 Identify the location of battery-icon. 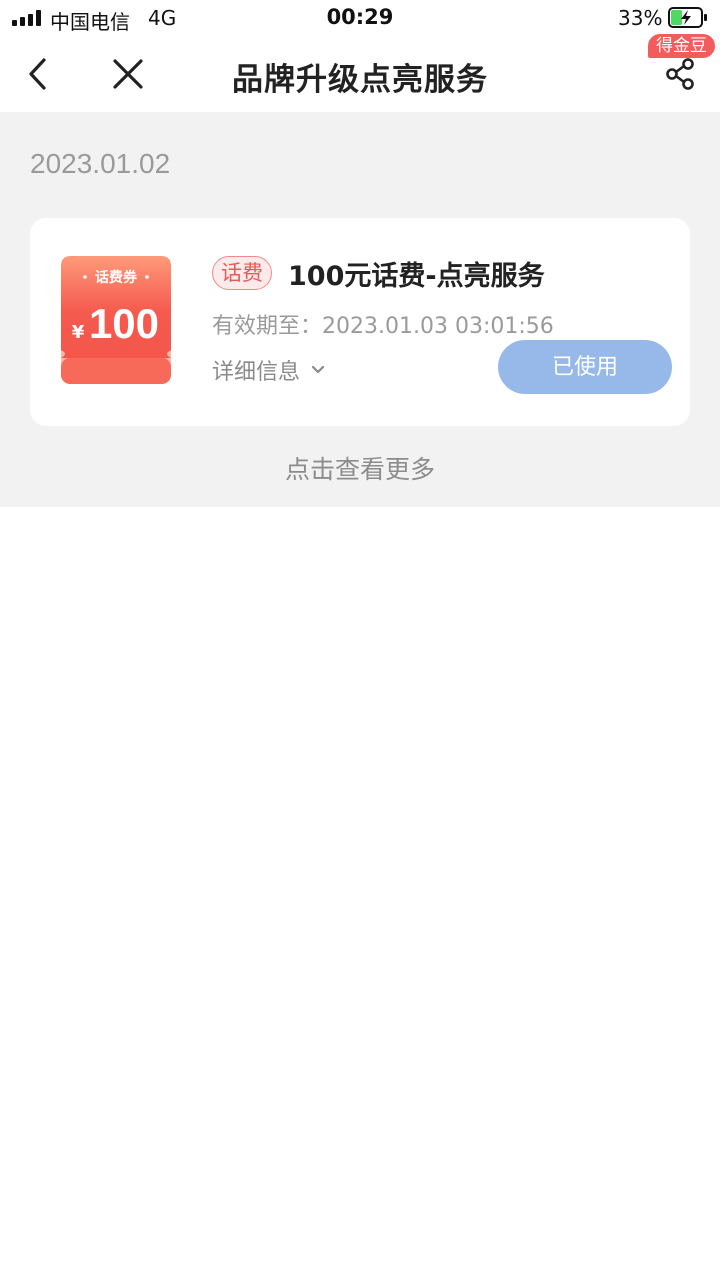
(687, 17).